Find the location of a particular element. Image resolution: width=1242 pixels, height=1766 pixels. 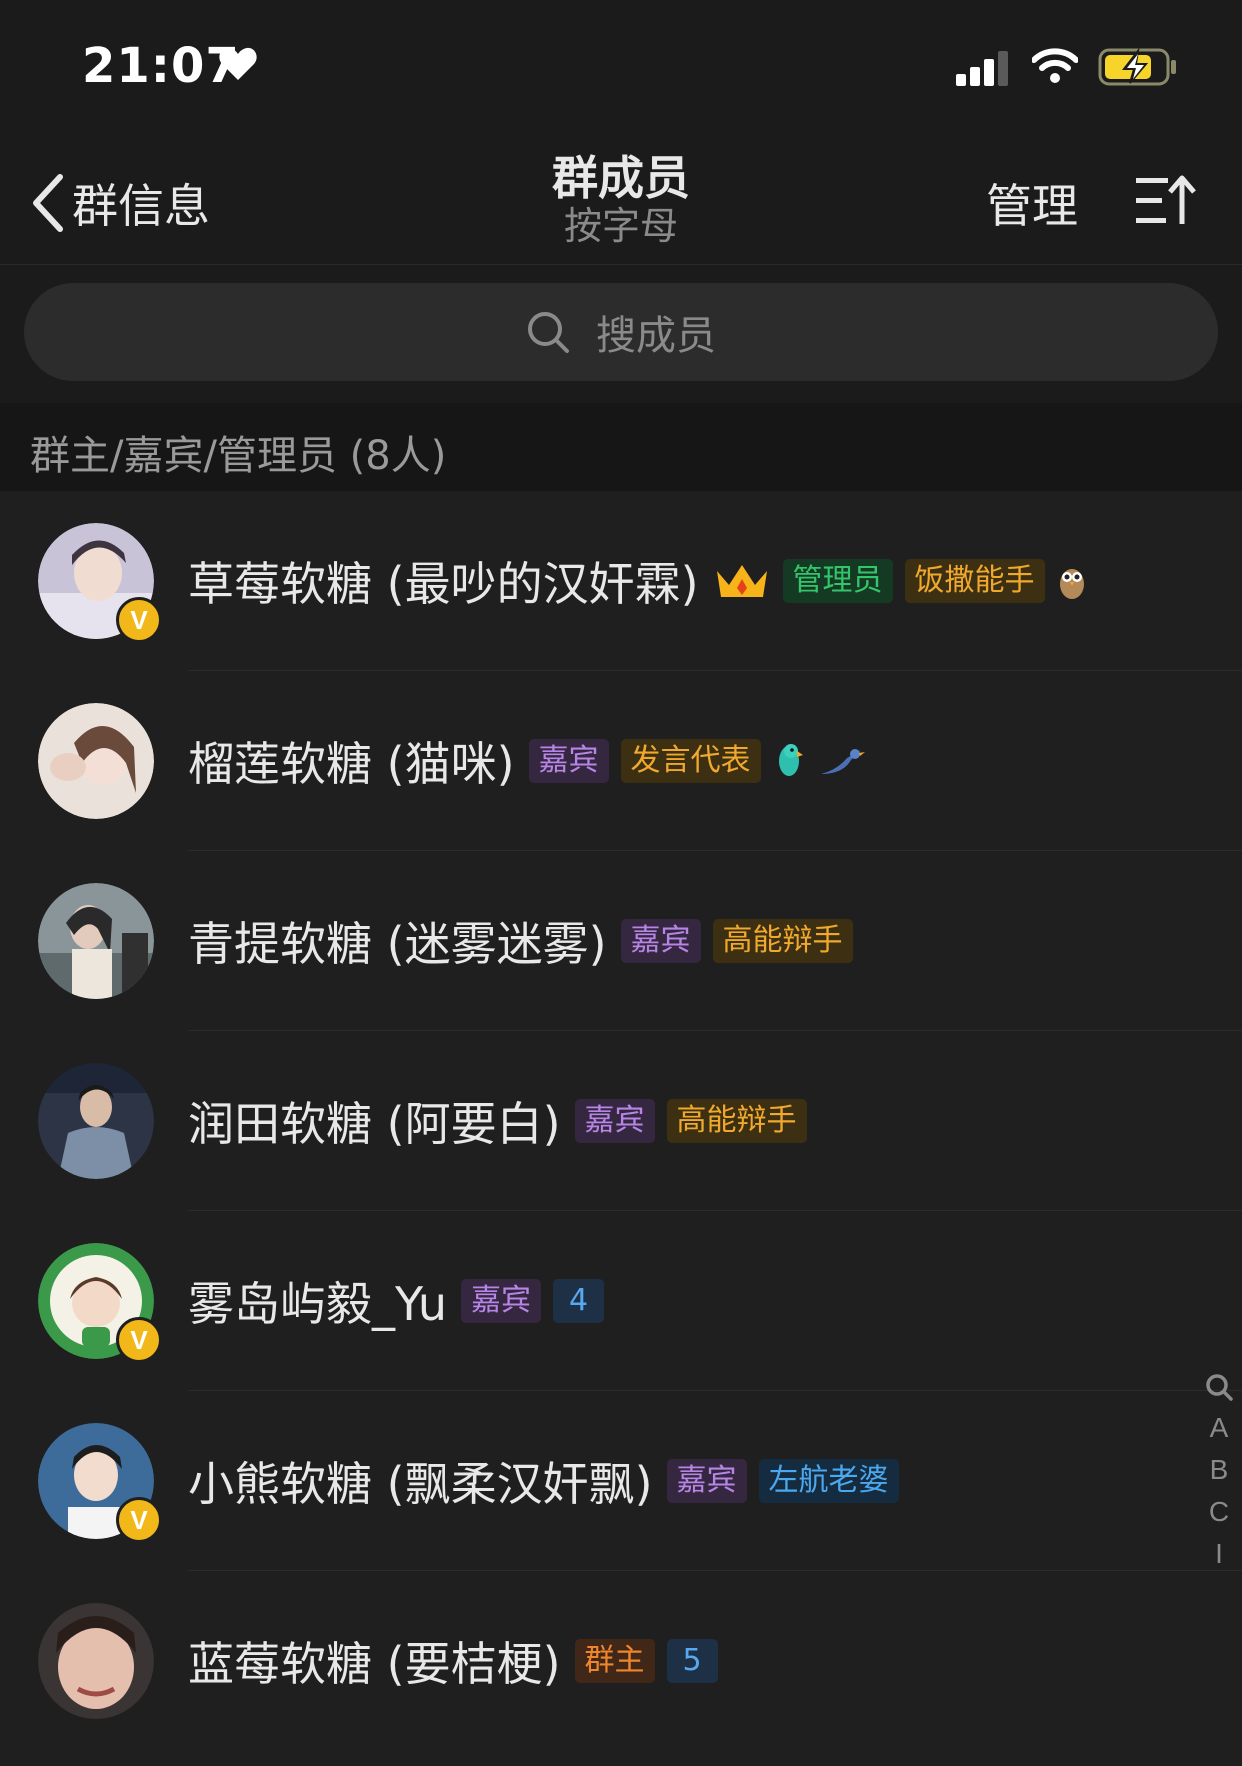

index-letter: I is located at coordinates (1219, 1554).